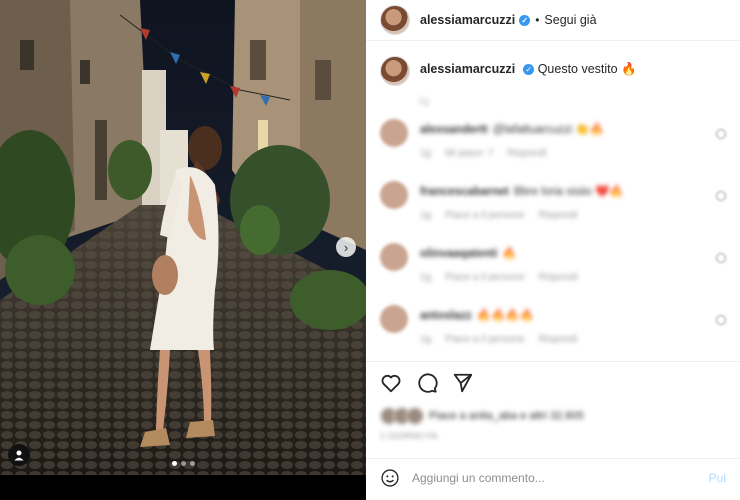  Describe the element at coordinates (183, 487) in the screenshot. I see `media-bottom-bar` at that location.